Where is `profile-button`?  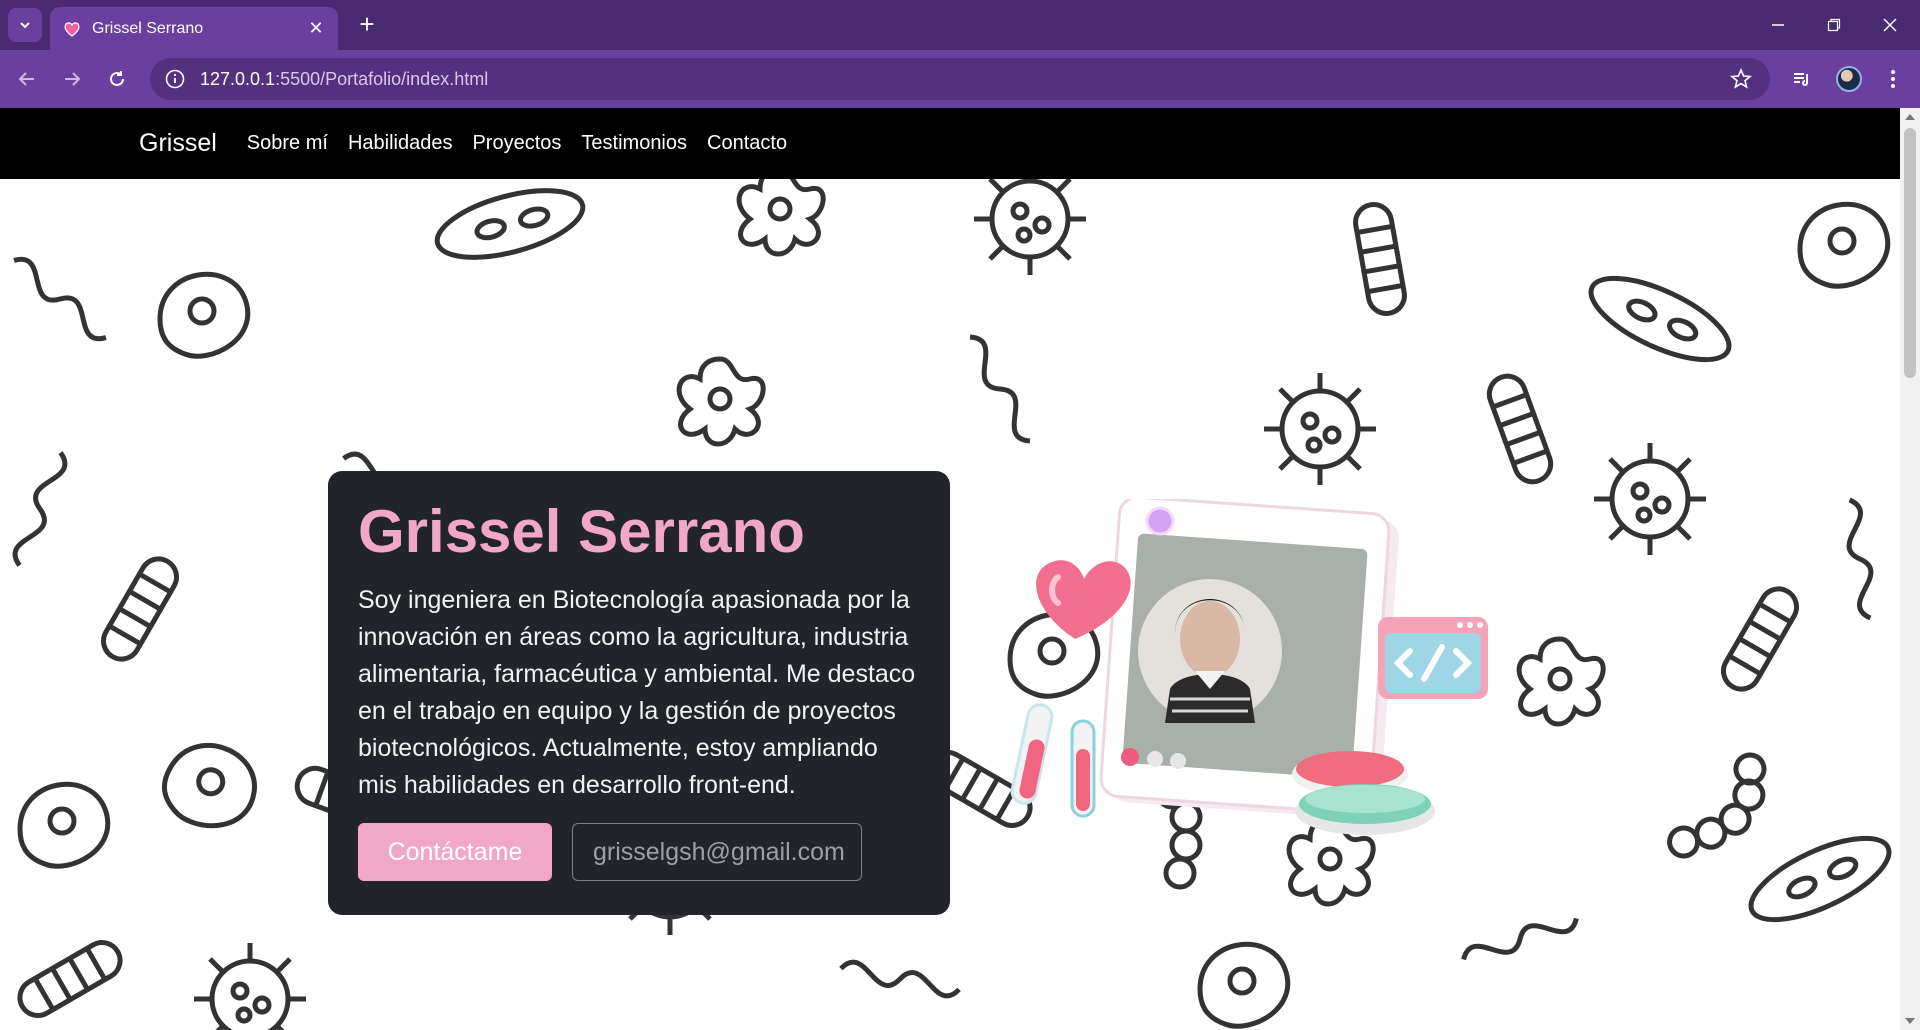
profile-button is located at coordinates (1849, 79).